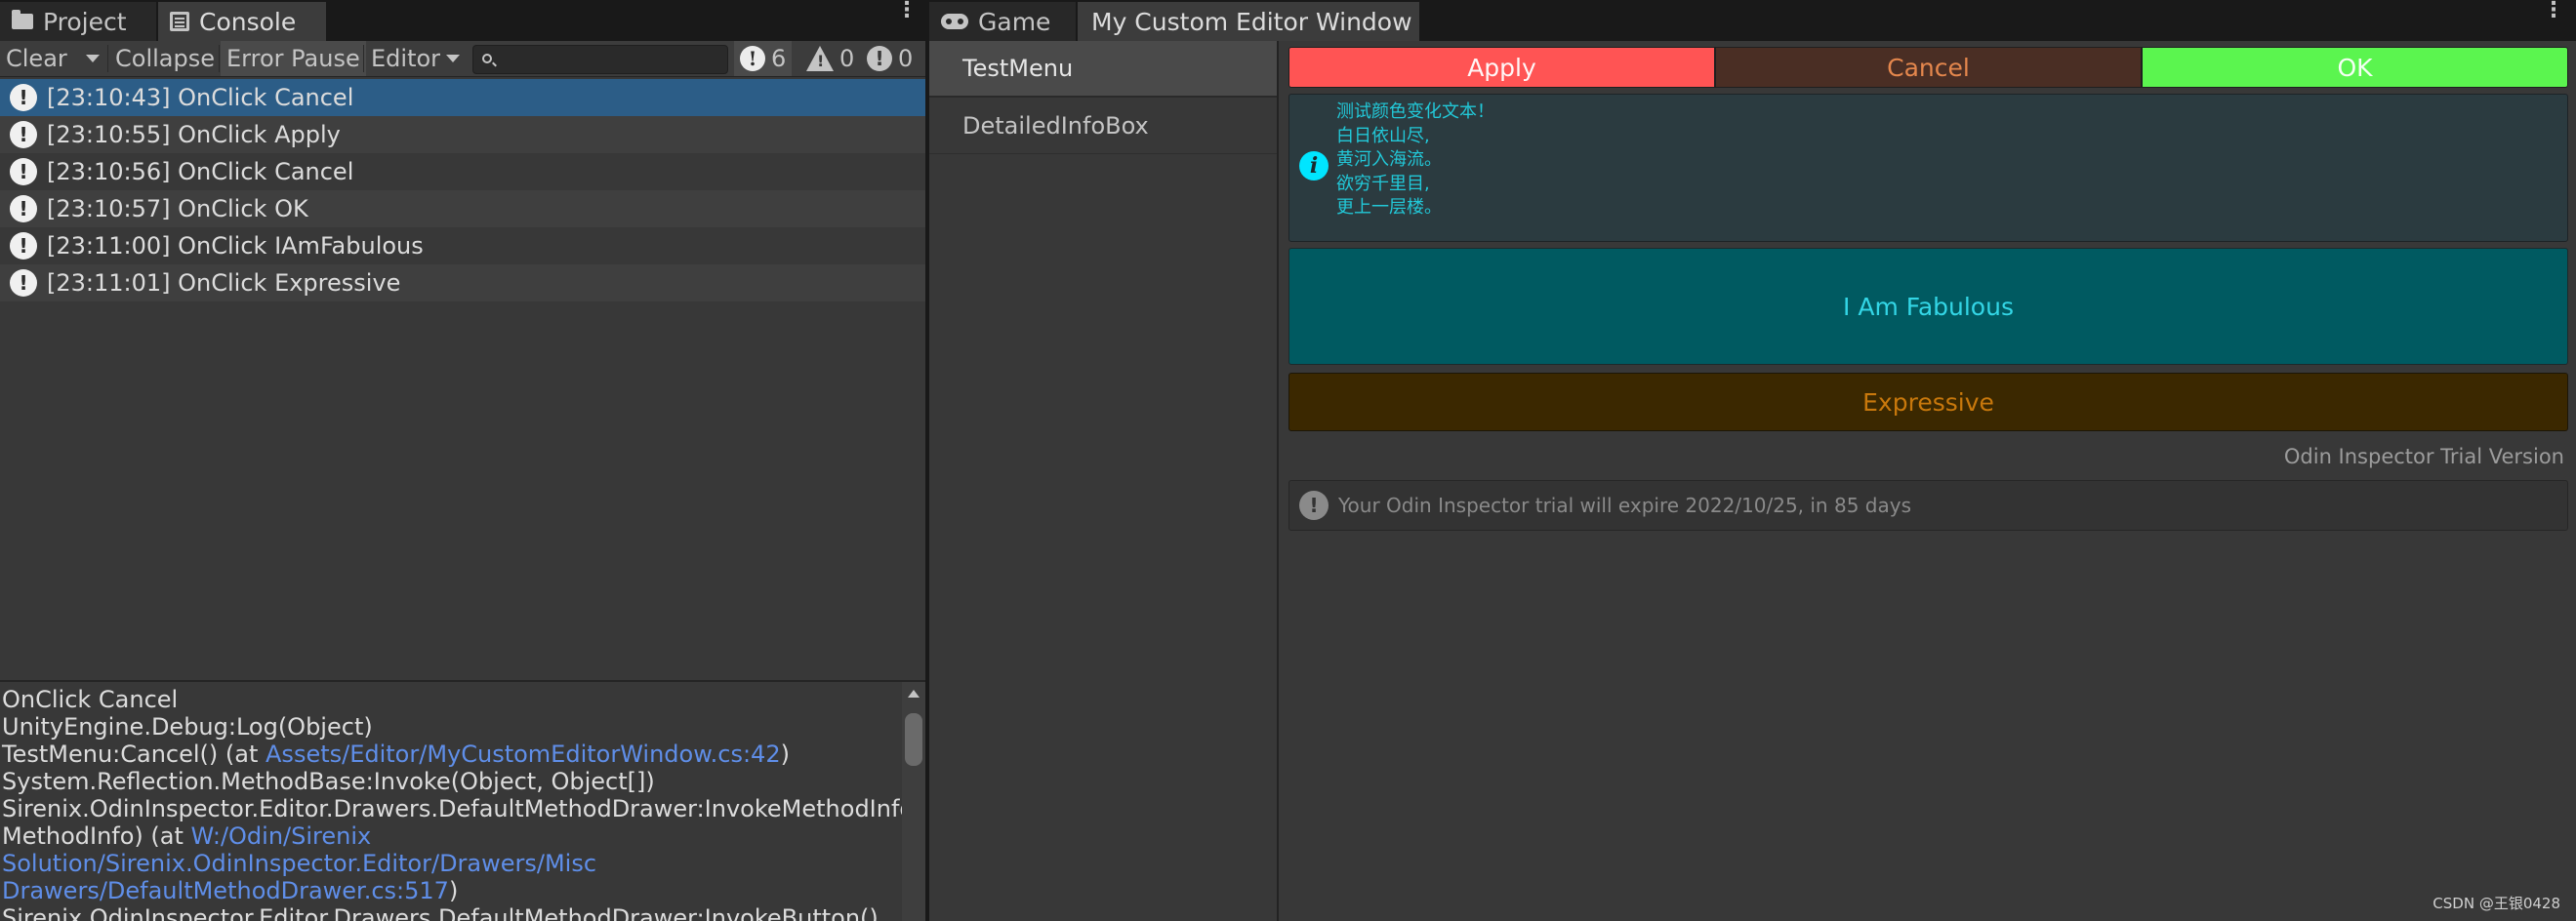  What do you see at coordinates (2496, 903) in the screenshot?
I see `watermark: CSDN @王银0428` at bounding box center [2496, 903].